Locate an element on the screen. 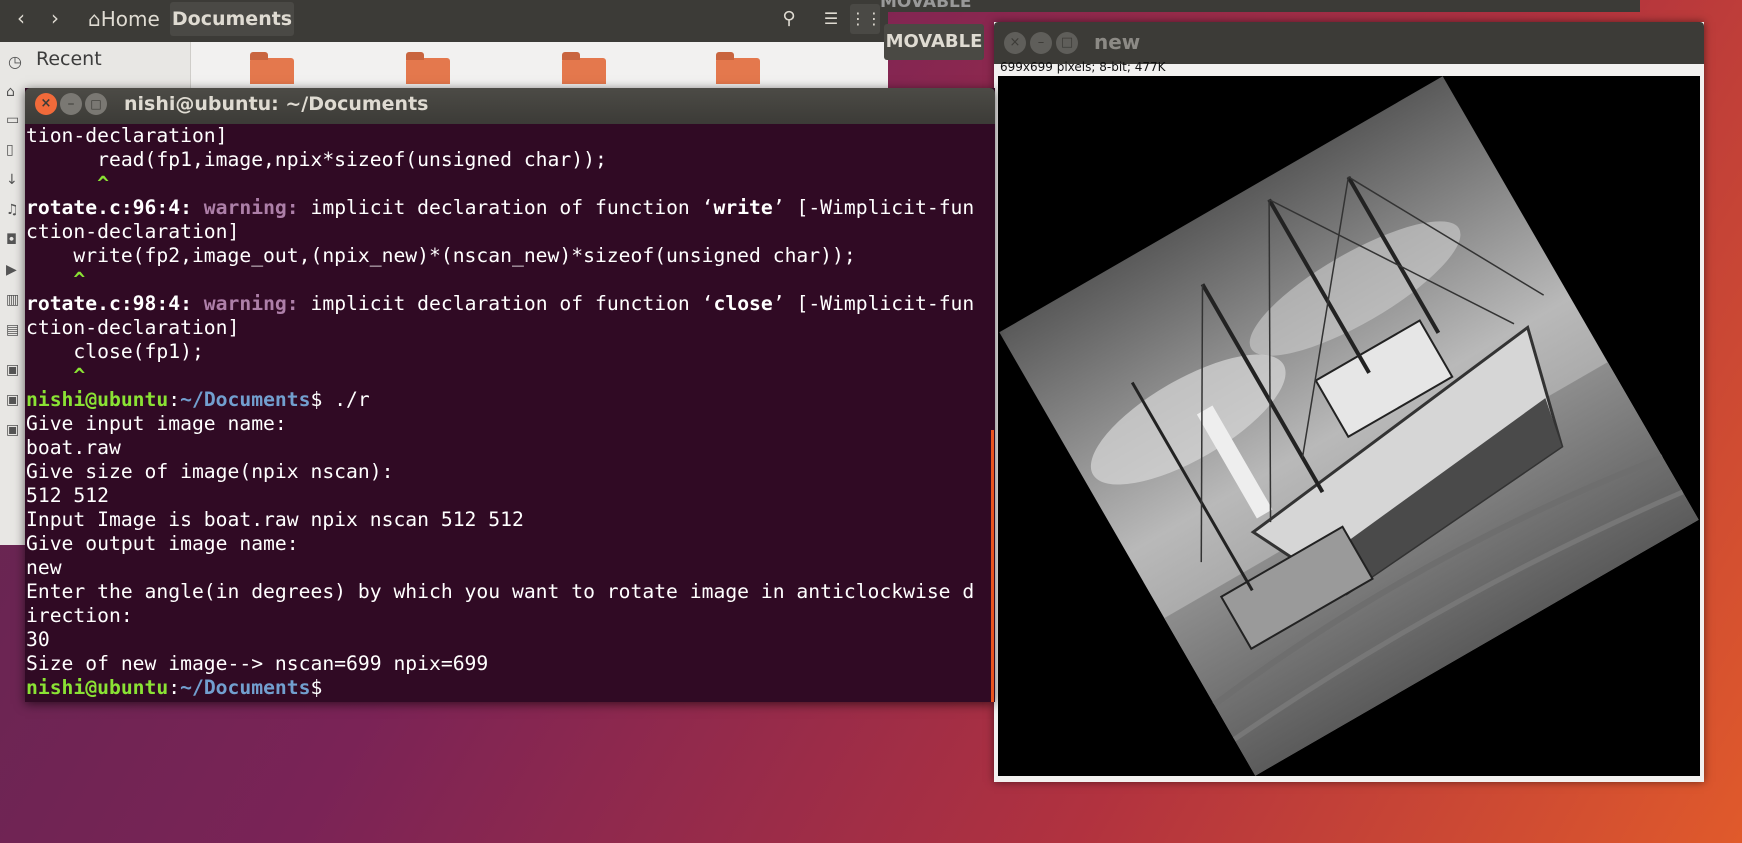 The height and width of the screenshot is (843, 1742). terminal-line: new is located at coordinates (44, 567).